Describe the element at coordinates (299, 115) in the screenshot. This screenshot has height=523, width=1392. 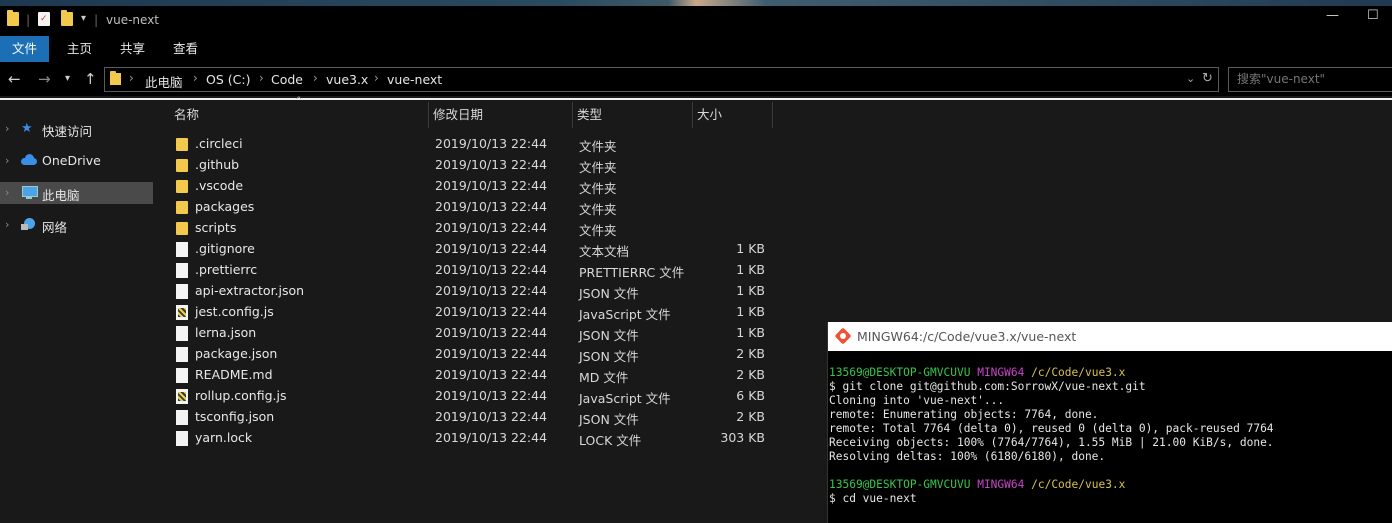
I see `column-header-name: 名称` at that location.